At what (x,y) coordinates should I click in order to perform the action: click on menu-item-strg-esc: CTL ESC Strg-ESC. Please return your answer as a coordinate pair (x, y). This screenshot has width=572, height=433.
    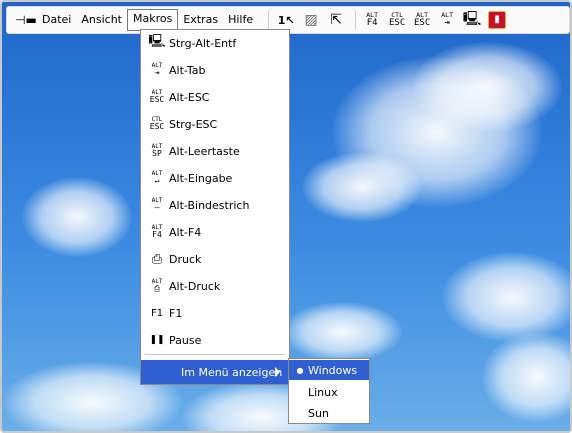
    Looking at the image, I should click on (215, 124).